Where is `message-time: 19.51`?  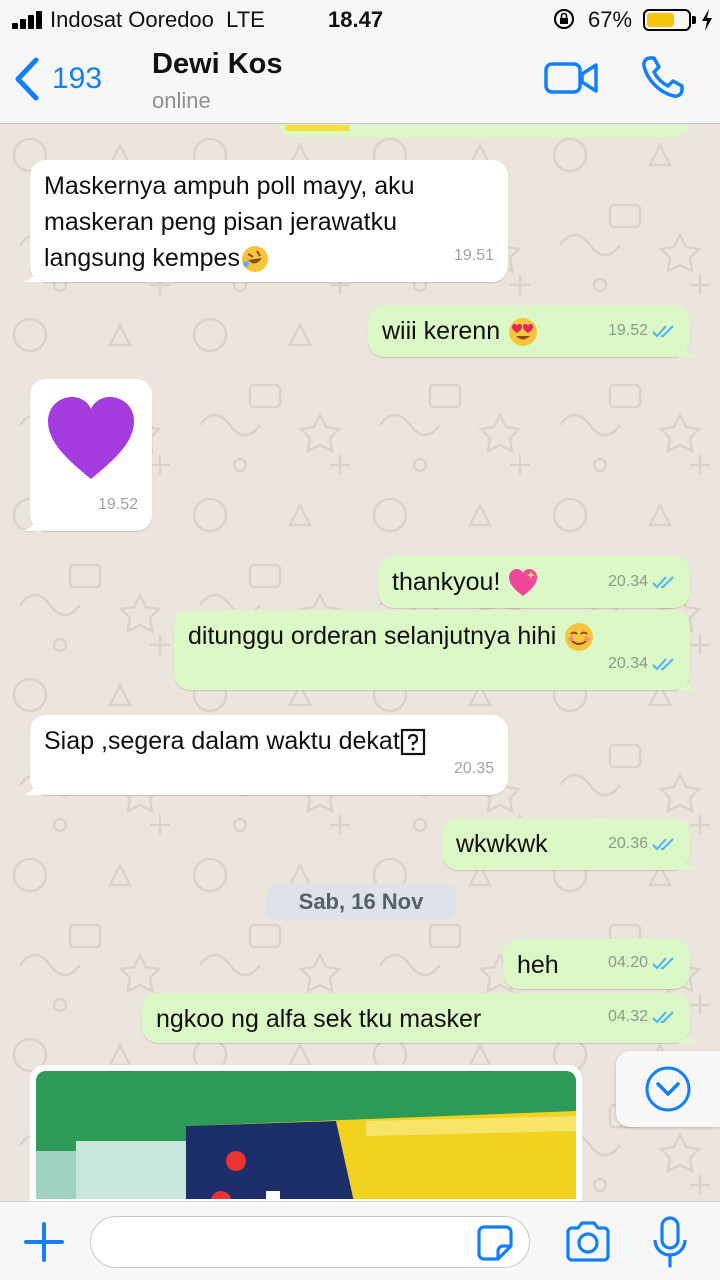
message-time: 19.51 is located at coordinates (473, 255).